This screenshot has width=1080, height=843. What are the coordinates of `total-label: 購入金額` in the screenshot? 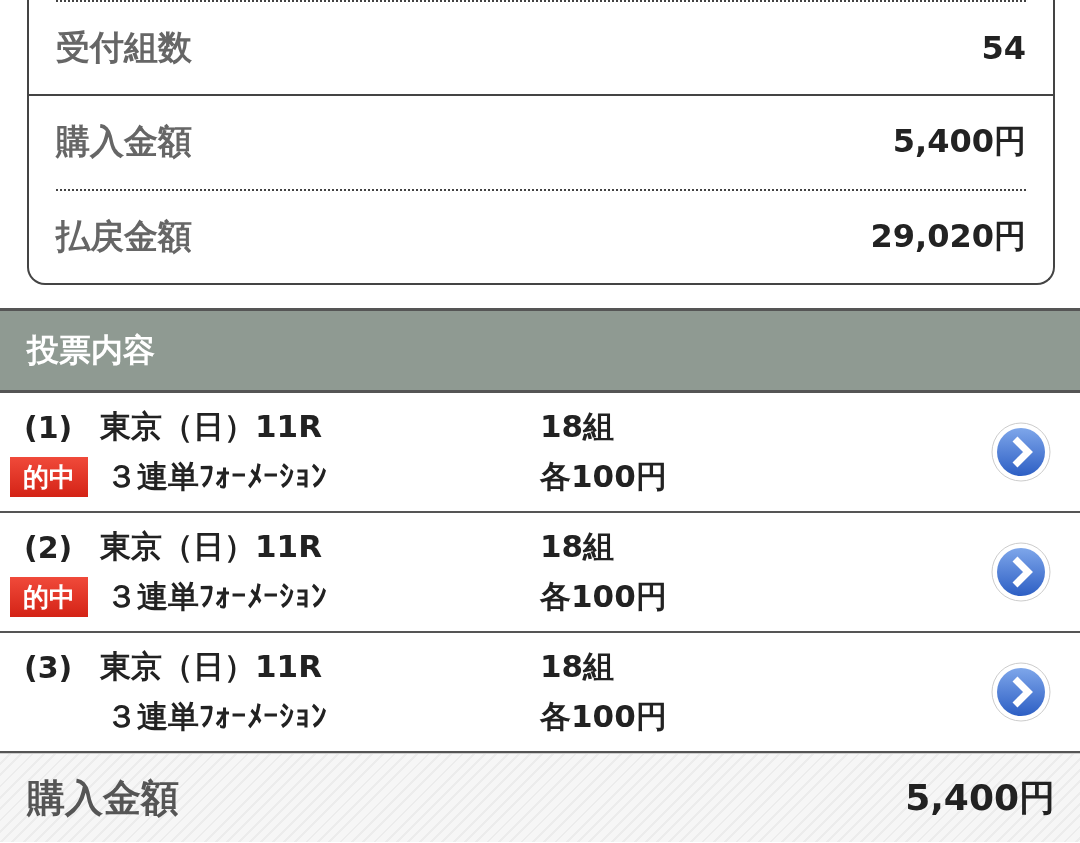 It's located at (103, 798).